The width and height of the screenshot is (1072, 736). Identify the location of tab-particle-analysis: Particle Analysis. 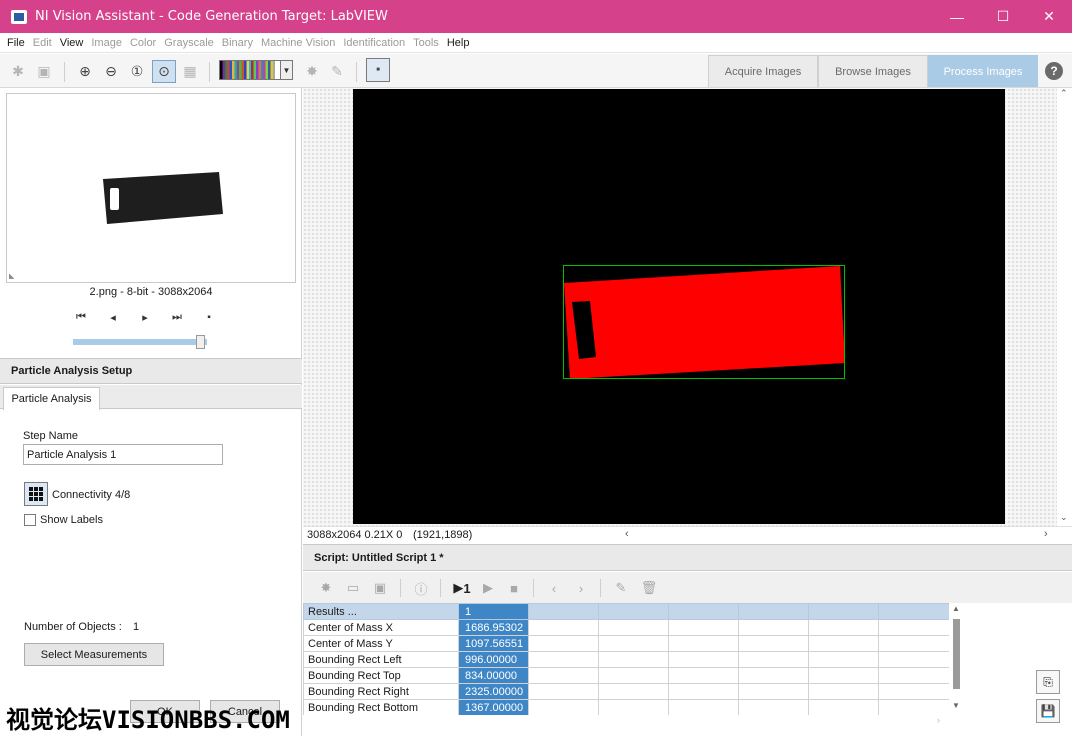
(51, 398).